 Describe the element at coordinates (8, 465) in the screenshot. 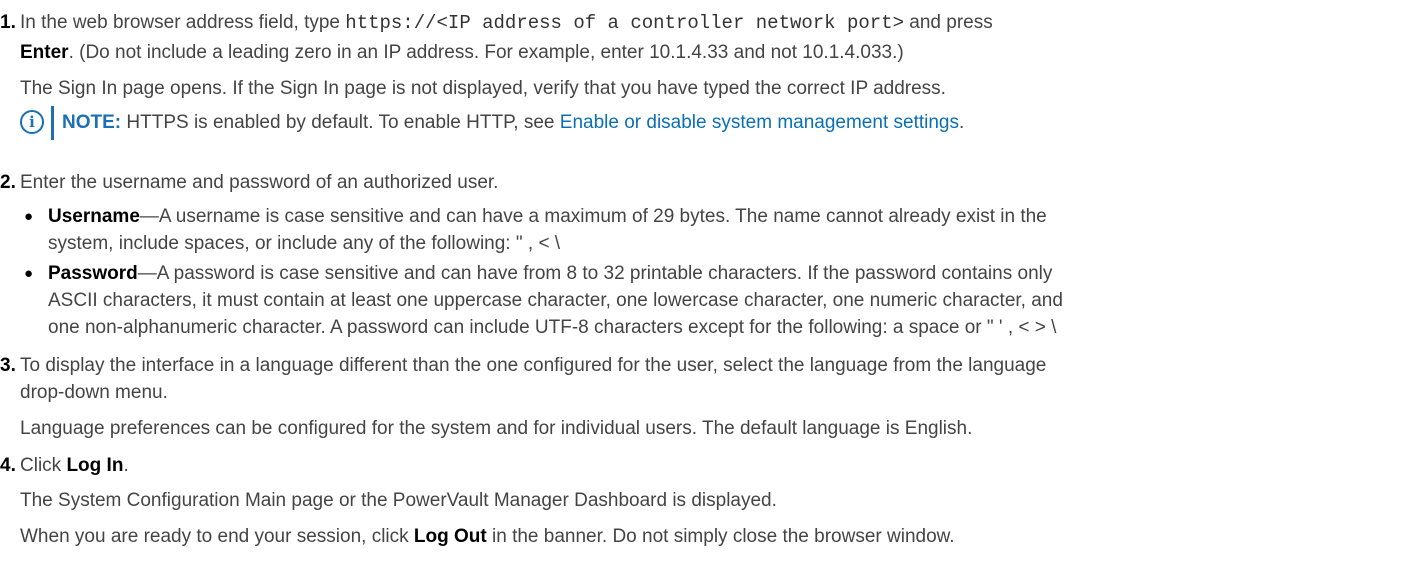

I see `step-number: 4.` at that location.